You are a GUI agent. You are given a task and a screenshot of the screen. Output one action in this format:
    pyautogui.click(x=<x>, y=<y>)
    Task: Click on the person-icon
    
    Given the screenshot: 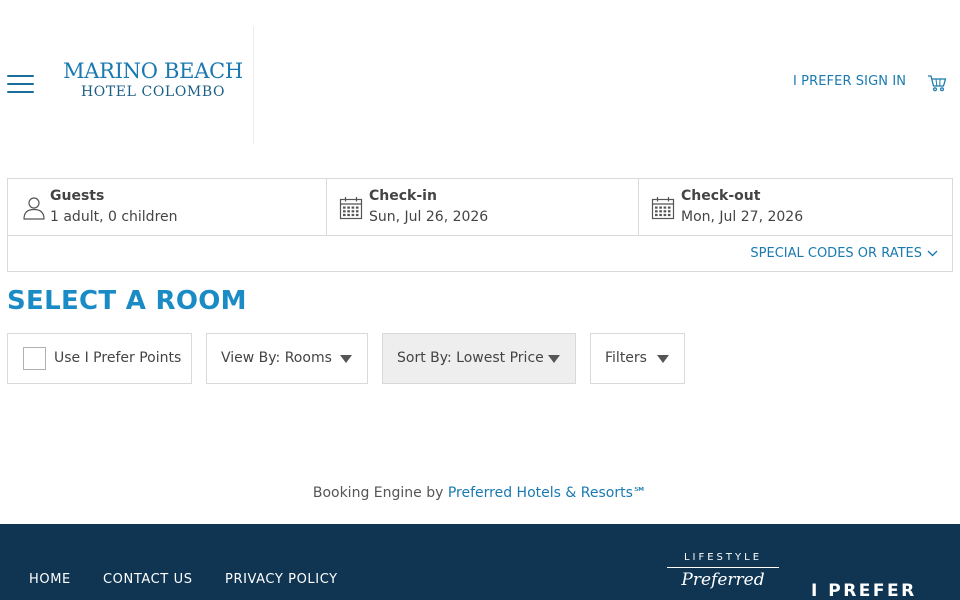 What is the action you would take?
    pyautogui.click(x=34, y=208)
    